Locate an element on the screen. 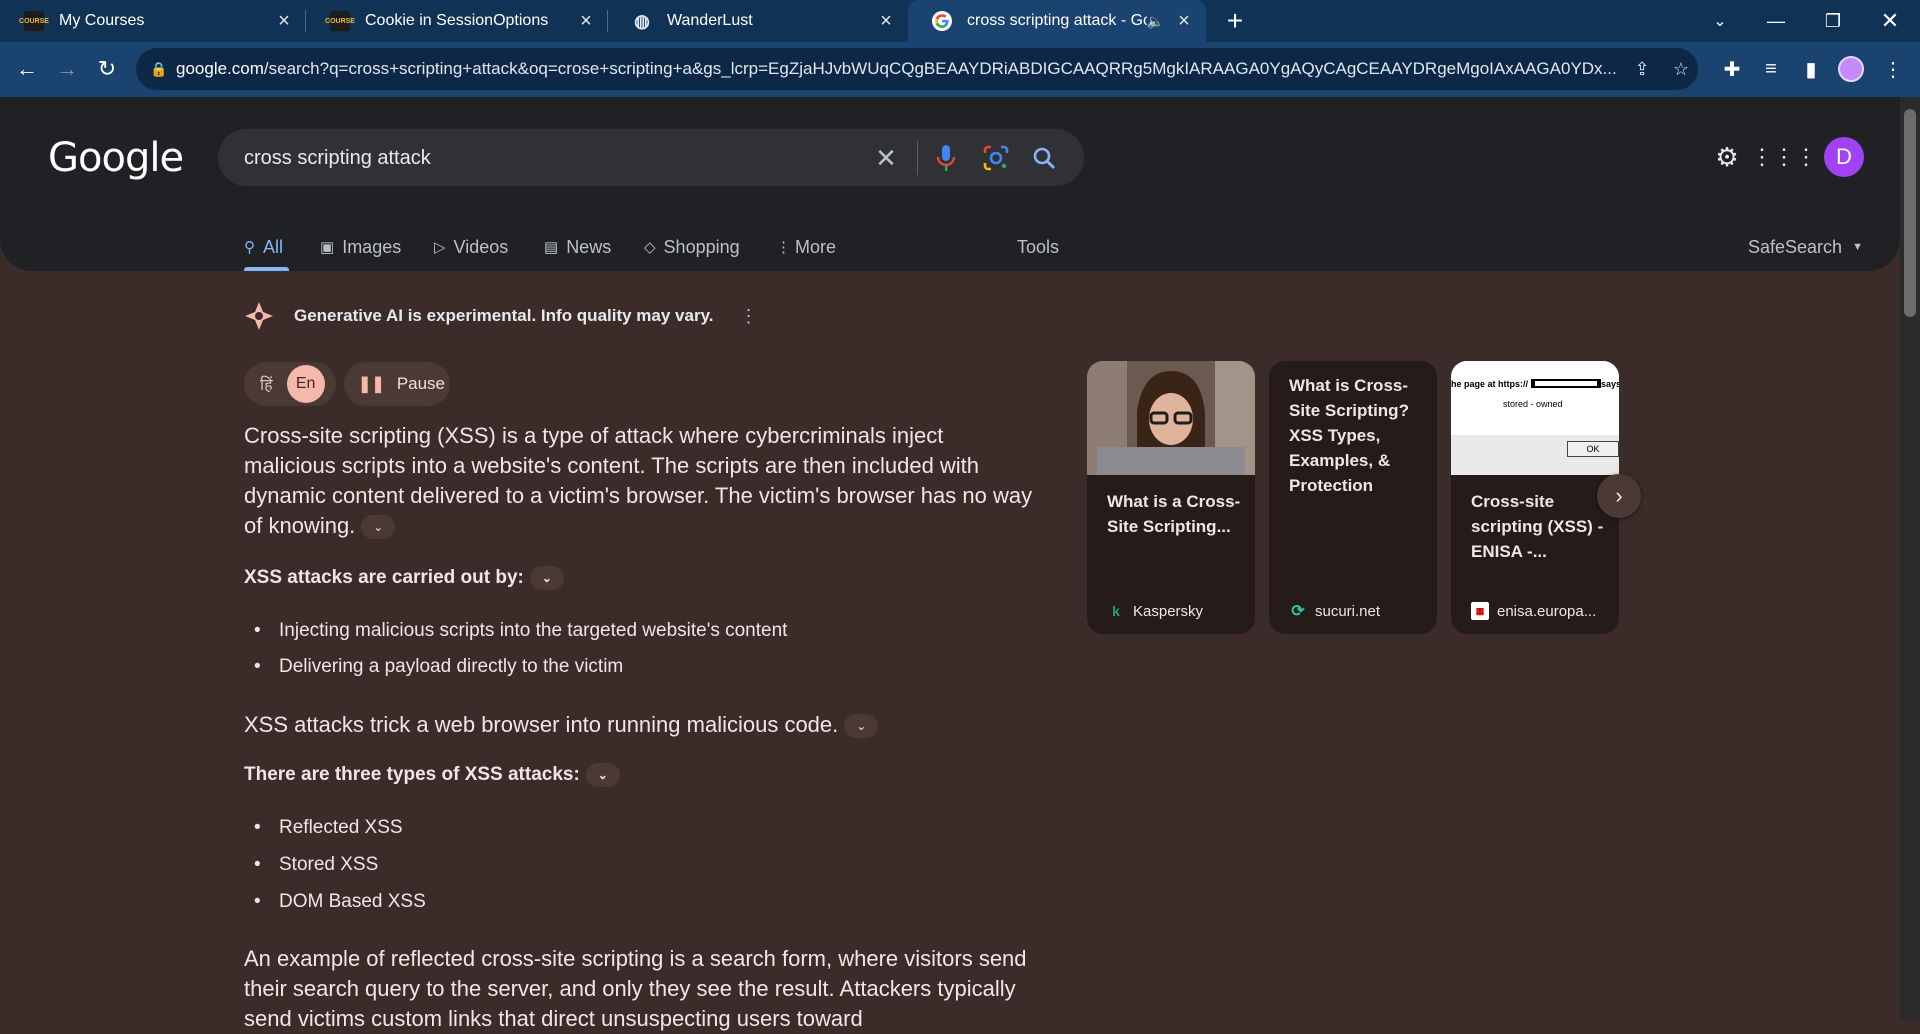 This screenshot has height=1034, width=1920. source-card-site: k Kaspersky is located at coordinates (1155, 611).